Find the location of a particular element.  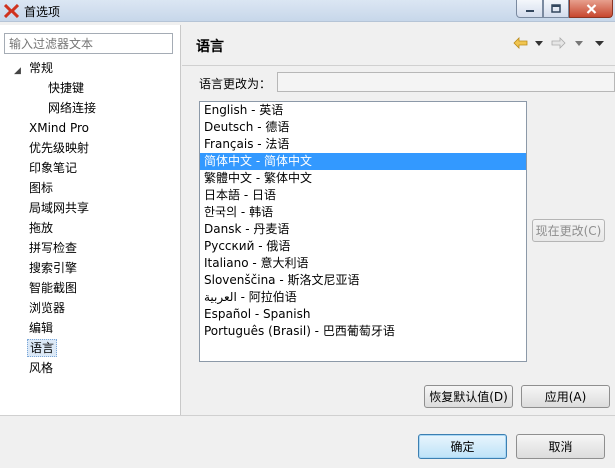

language-list-item: العربية - 阿拉伯语 is located at coordinates (363, 297).